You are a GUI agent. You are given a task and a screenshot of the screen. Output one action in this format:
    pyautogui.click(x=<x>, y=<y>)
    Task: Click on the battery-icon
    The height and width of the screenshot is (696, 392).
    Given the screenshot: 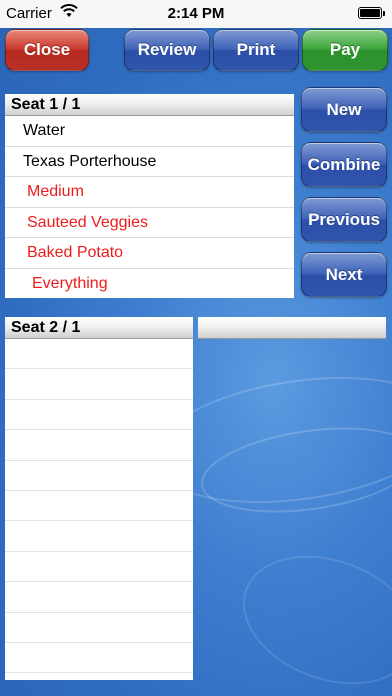 What is the action you would take?
    pyautogui.click(x=371, y=13)
    